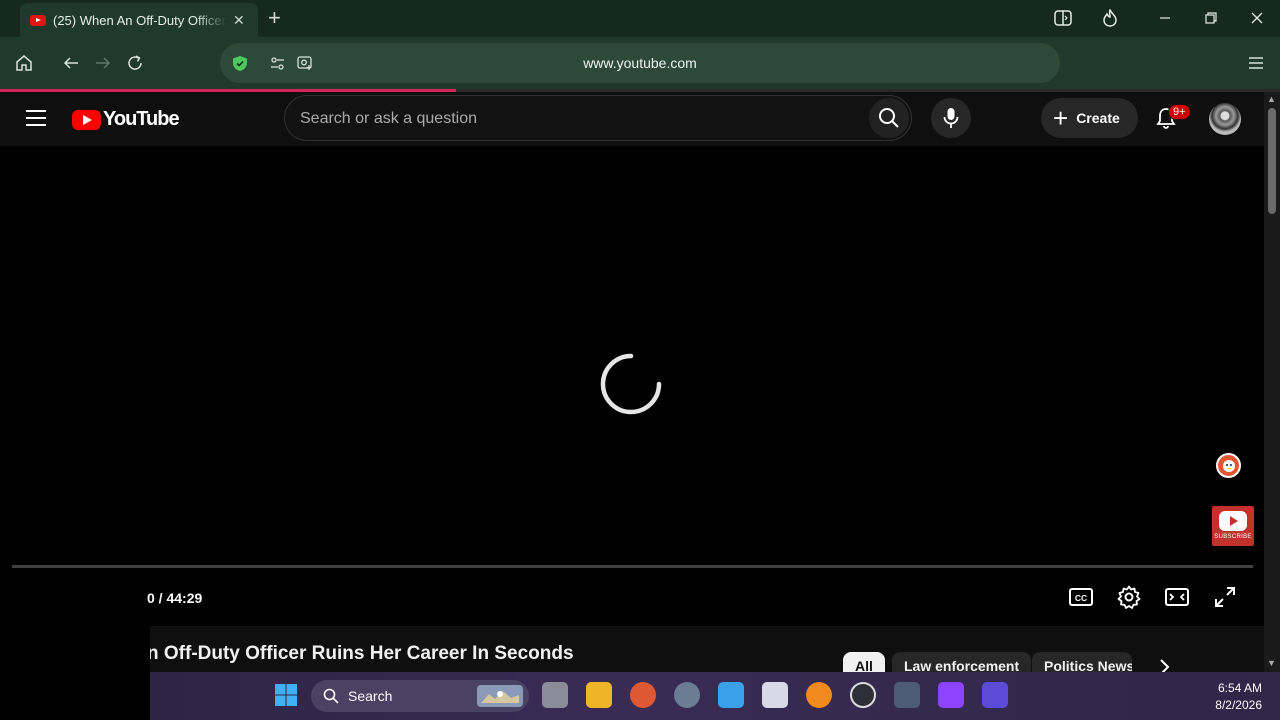 This screenshot has width=1280, height=720. I want to click on plus-icon: +, so click(1061, 118).